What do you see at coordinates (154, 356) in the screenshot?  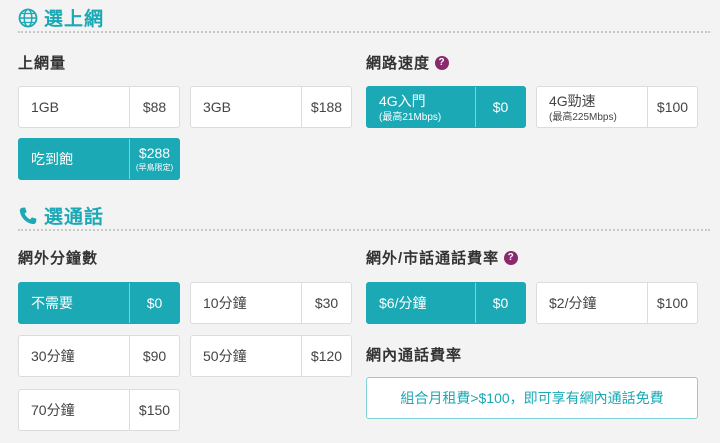 I see `option-price: $90` at bounding box center [154, 356].